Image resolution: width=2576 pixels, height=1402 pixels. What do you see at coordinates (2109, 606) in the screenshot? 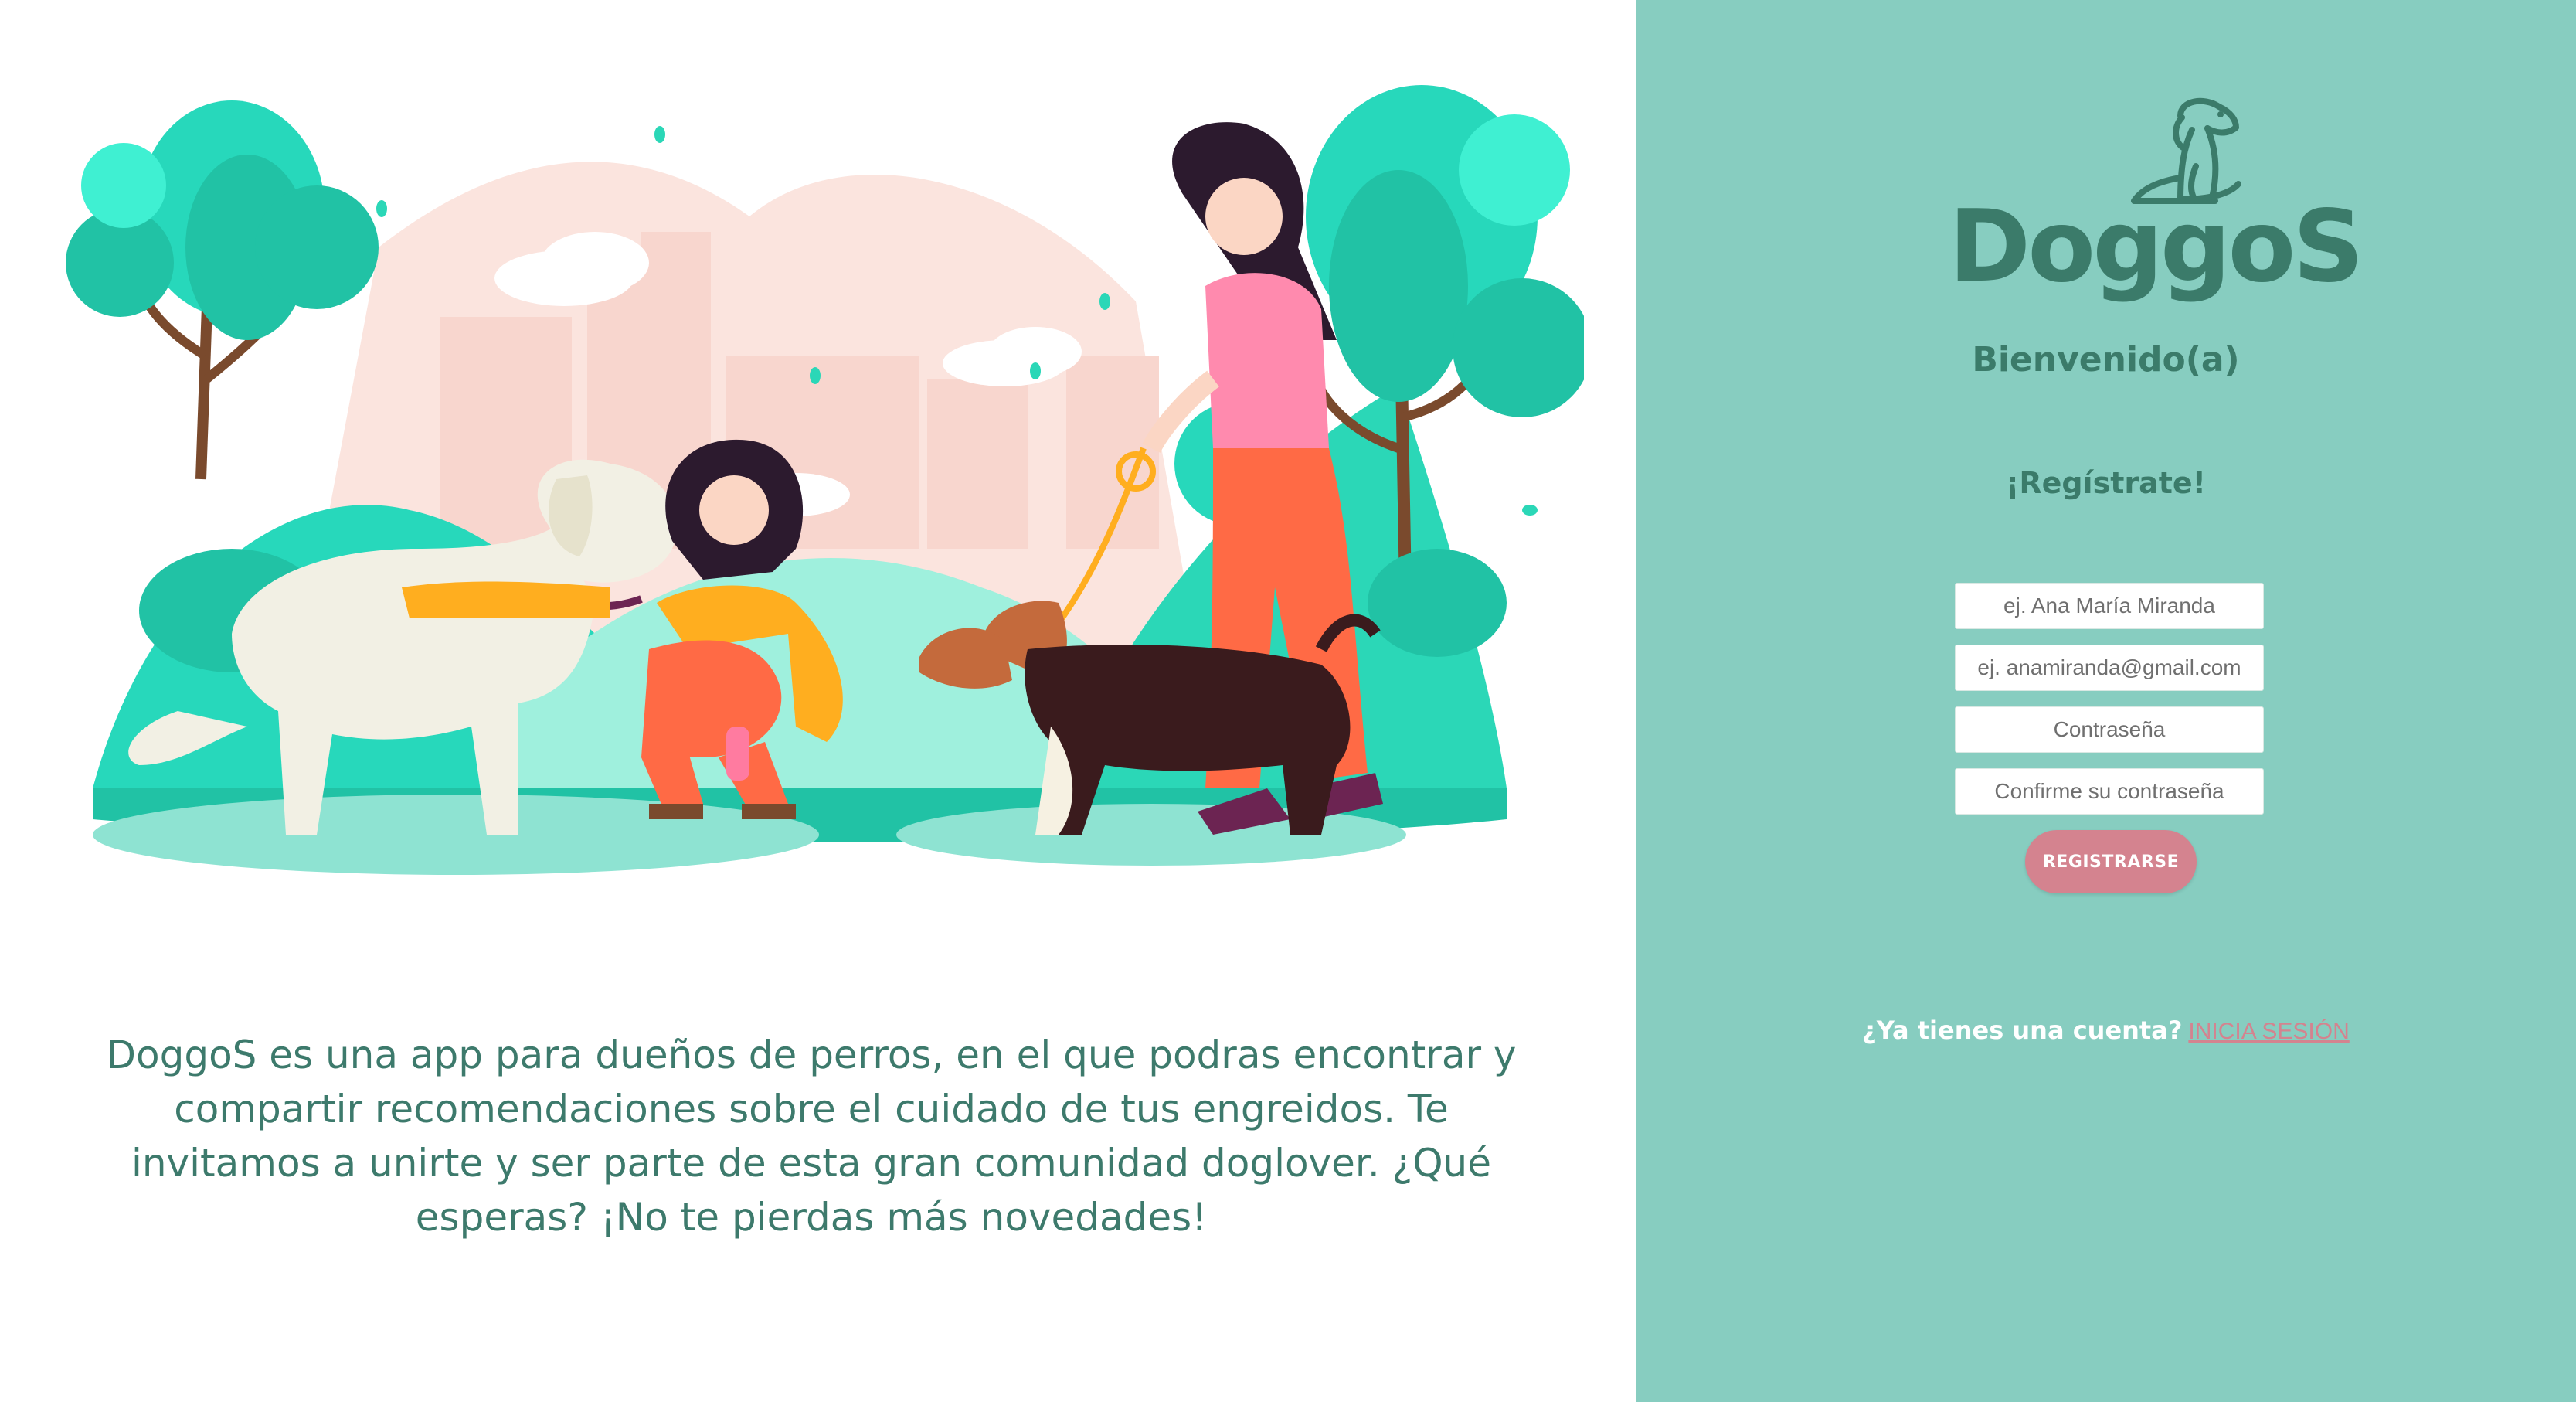
I see `name-input` at bounding box center [2109, 606].